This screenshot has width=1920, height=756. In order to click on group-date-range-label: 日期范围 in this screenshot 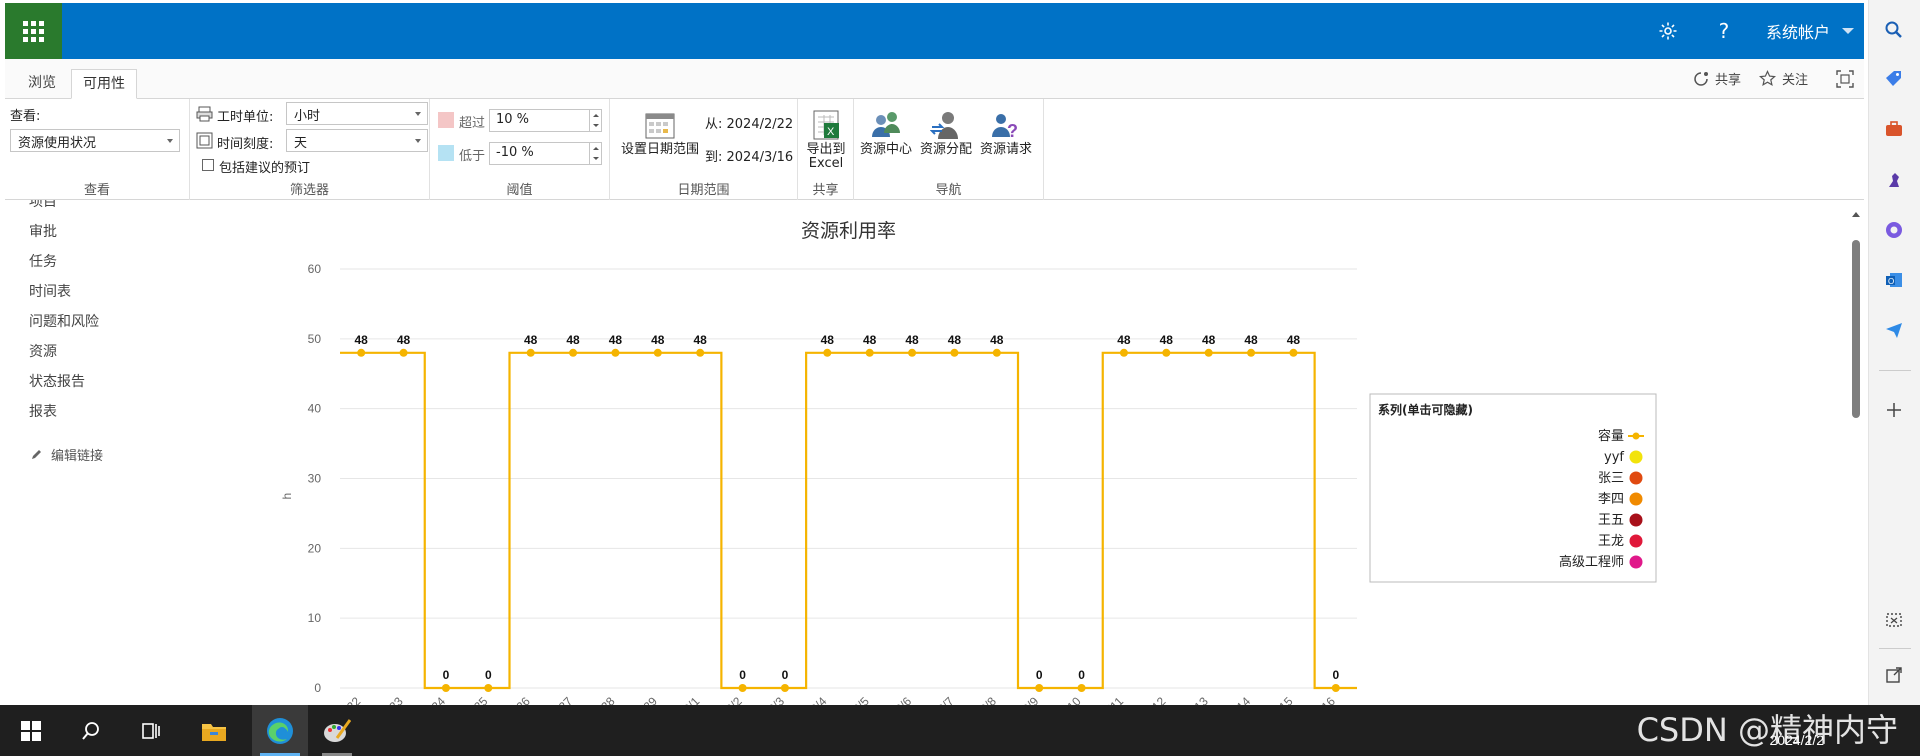, I will do `click(703, 190)`.